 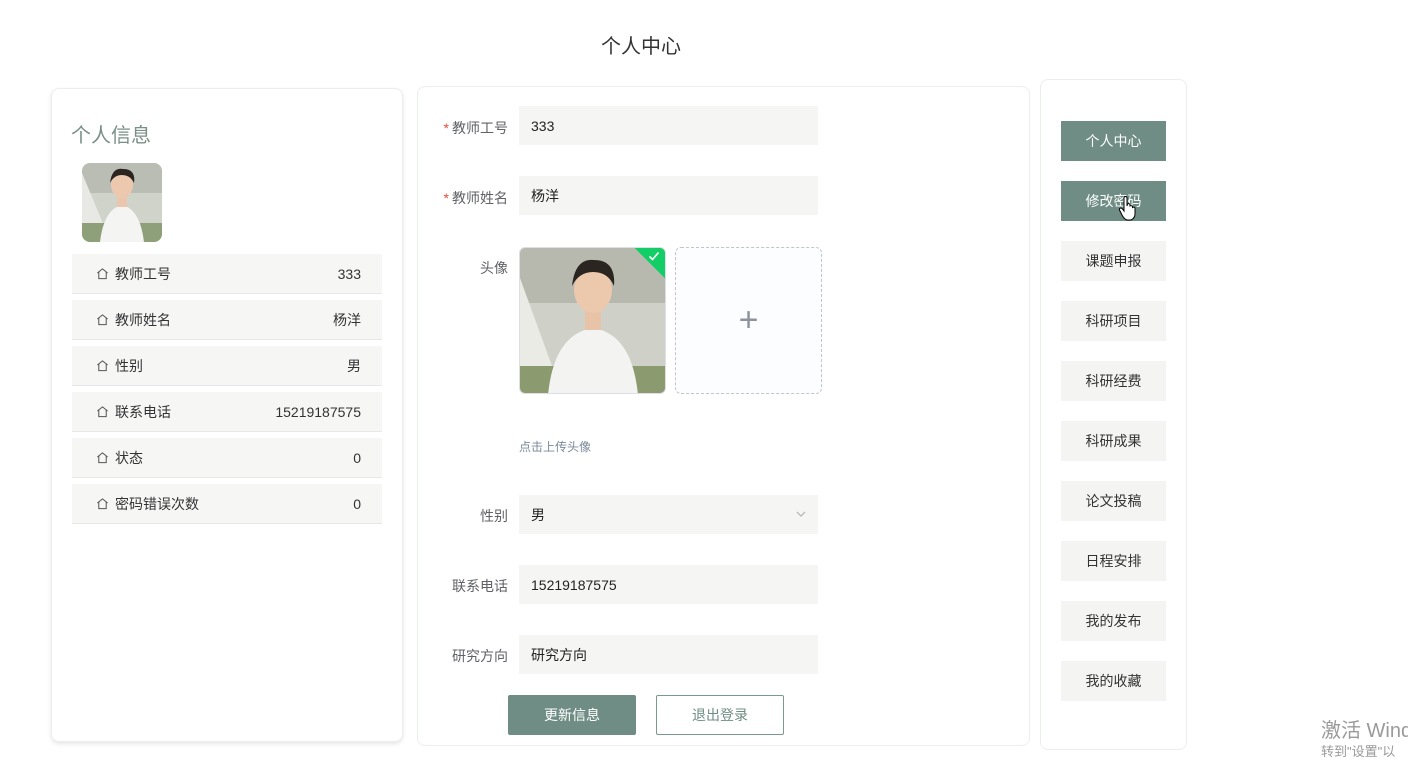 I want to click on gender-value: 男, so click(x=538, y=514).